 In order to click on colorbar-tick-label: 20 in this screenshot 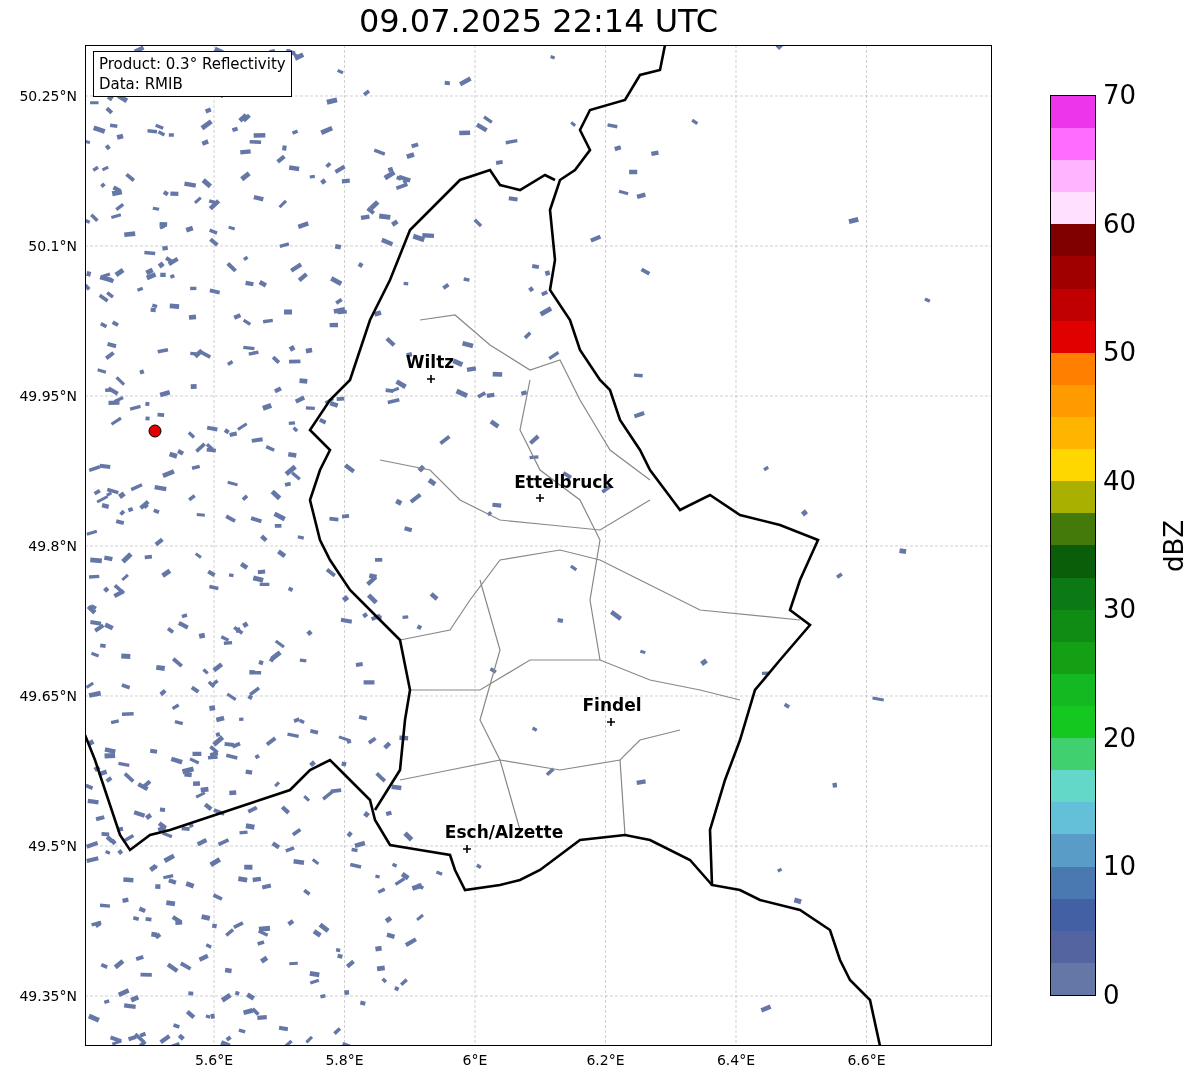, I will do `click(1120, 737)`.